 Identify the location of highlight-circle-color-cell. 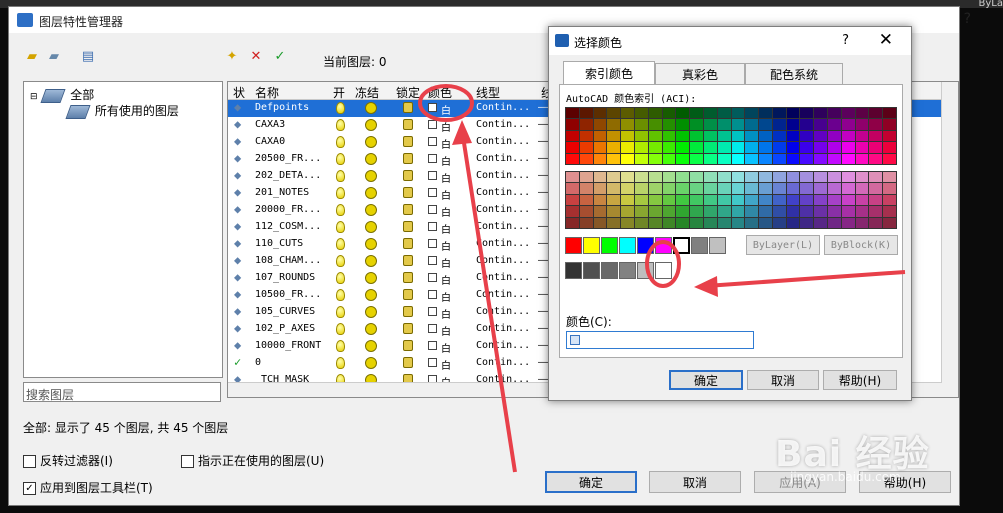
(446, 103).